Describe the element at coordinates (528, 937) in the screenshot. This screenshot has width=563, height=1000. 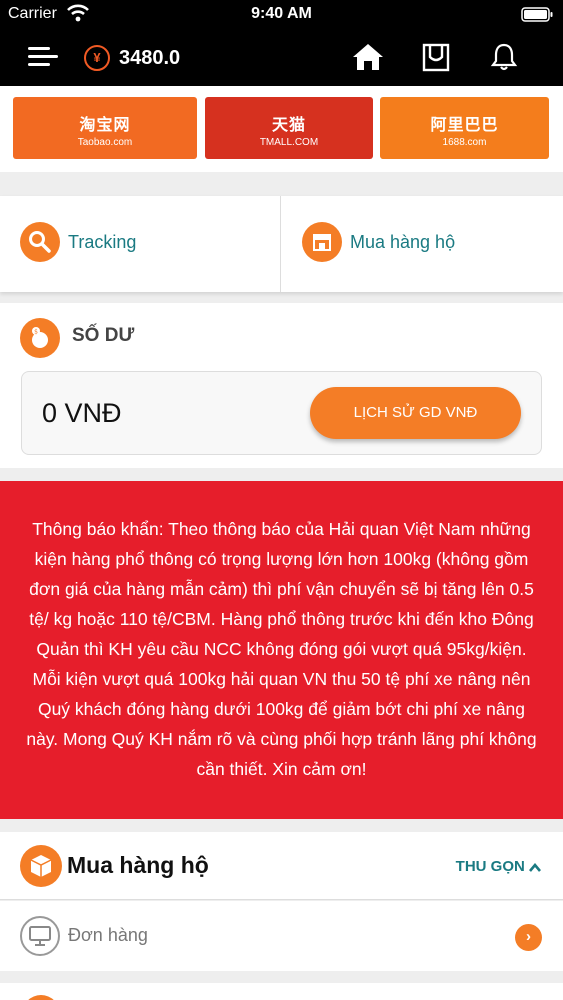
I see `chevron-right-icon: ›` at that location.